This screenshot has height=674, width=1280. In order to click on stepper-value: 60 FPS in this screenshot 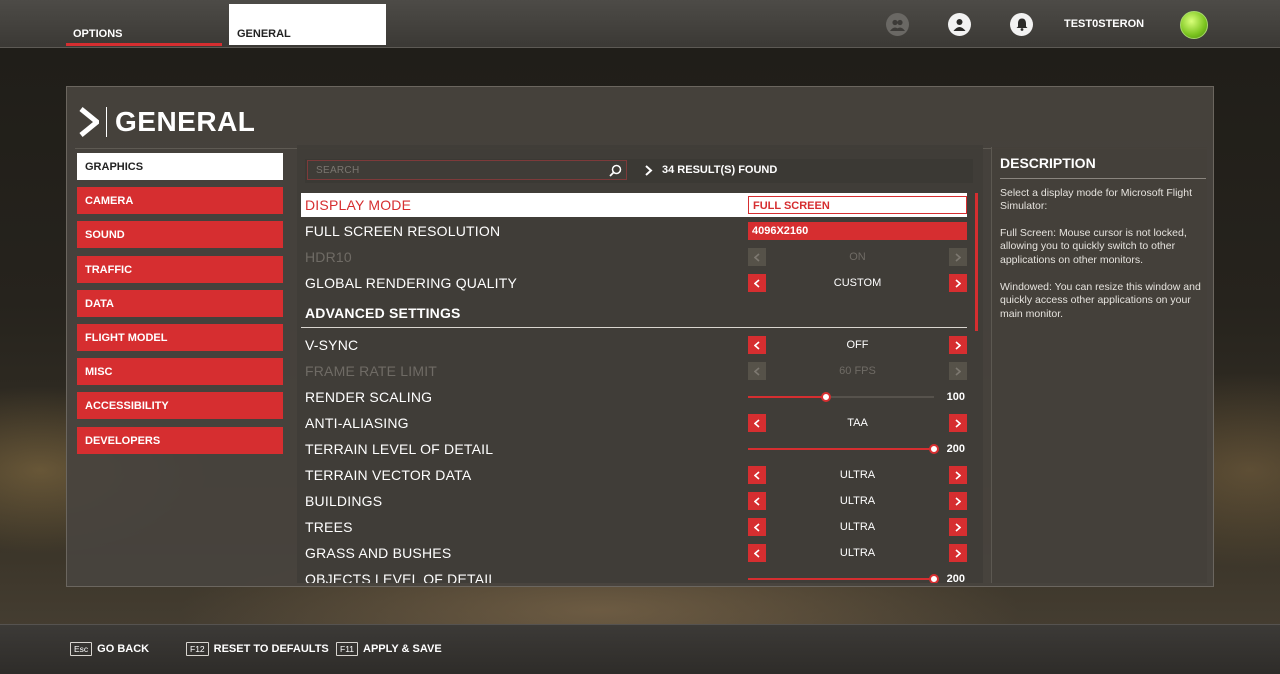, I will do `click(857, 371)`.